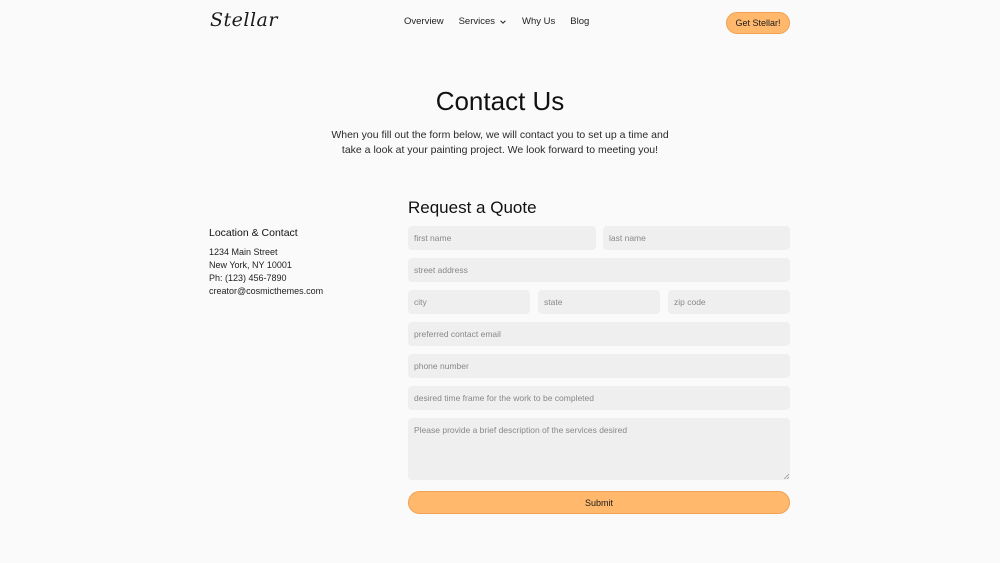 The height and width of the screenshot is (563, 1000). What do you see at coordinates (599, 449) in the screenshot?
I see `description-textarea` at bounding box center [599, 449].